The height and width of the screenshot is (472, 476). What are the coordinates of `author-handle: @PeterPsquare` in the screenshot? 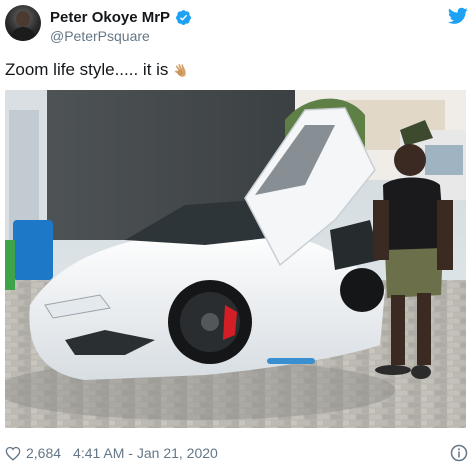 It's located at (100, 36).